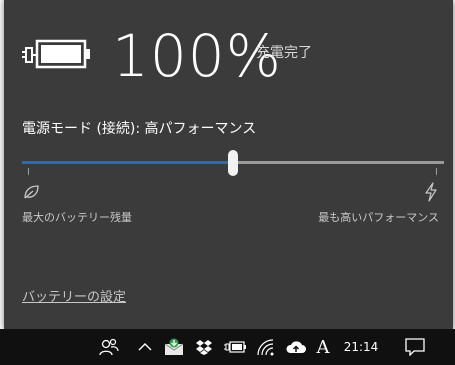  I want to click on ime-icon: A, so click(323, 347).